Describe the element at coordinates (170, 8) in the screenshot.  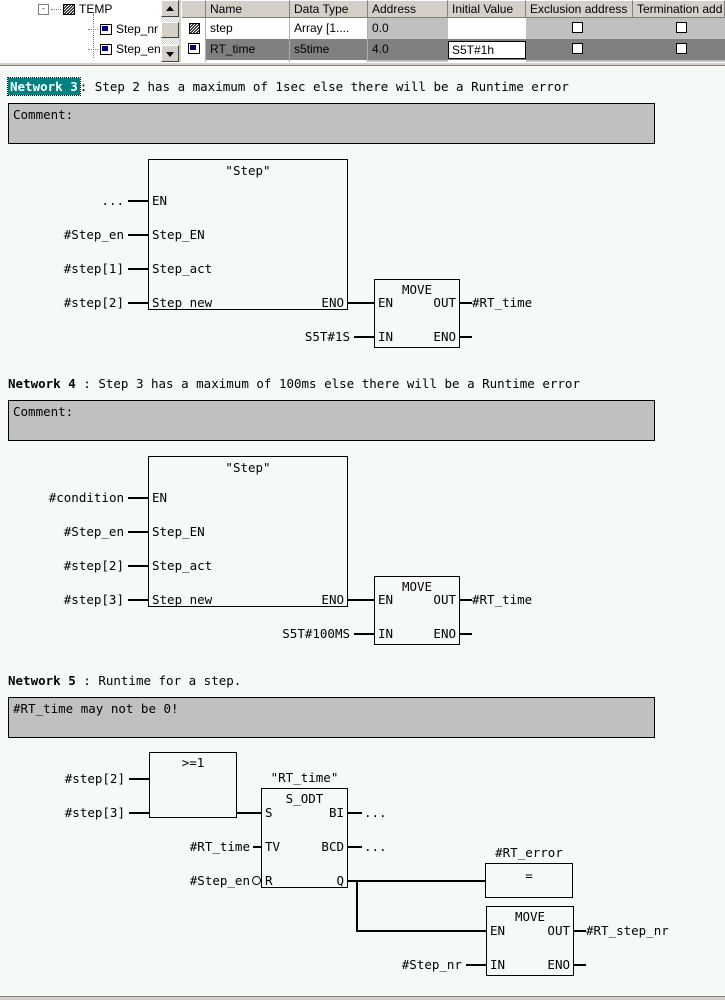
I see `scroll-up-arrow-icon` at that location.